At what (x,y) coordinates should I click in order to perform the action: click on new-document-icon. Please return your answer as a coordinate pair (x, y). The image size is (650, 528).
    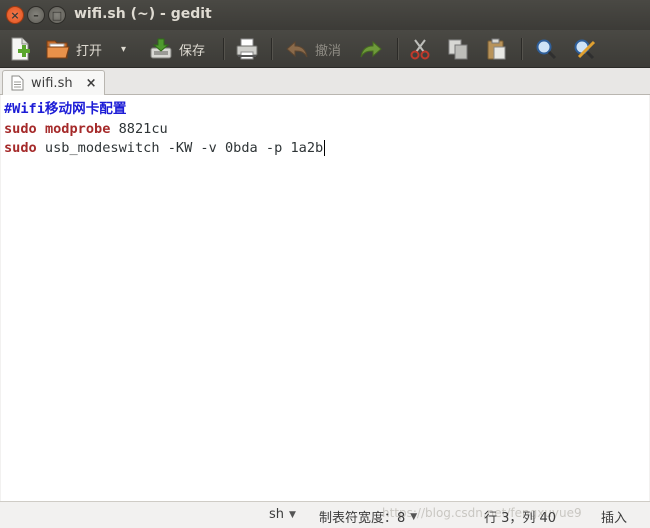
    Looking at the image, I should click on (20, 49).